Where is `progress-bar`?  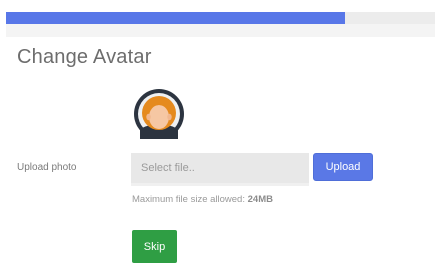 progress-bar is located at coordinates (220, 18).